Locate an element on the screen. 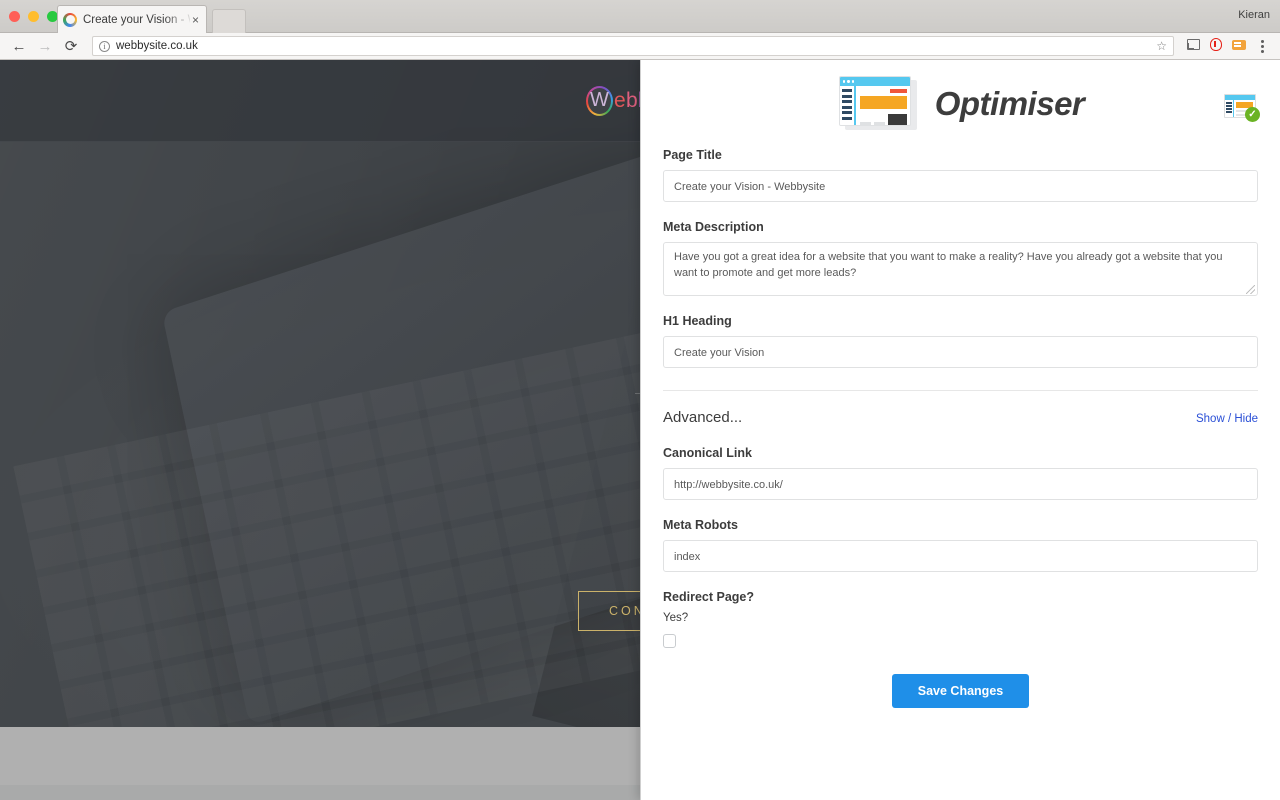 The image size is (1280, 800). browser-toolbar: ← → ⟳ i webbysite.co.uk ☆ is located at coordinates (640, 46).